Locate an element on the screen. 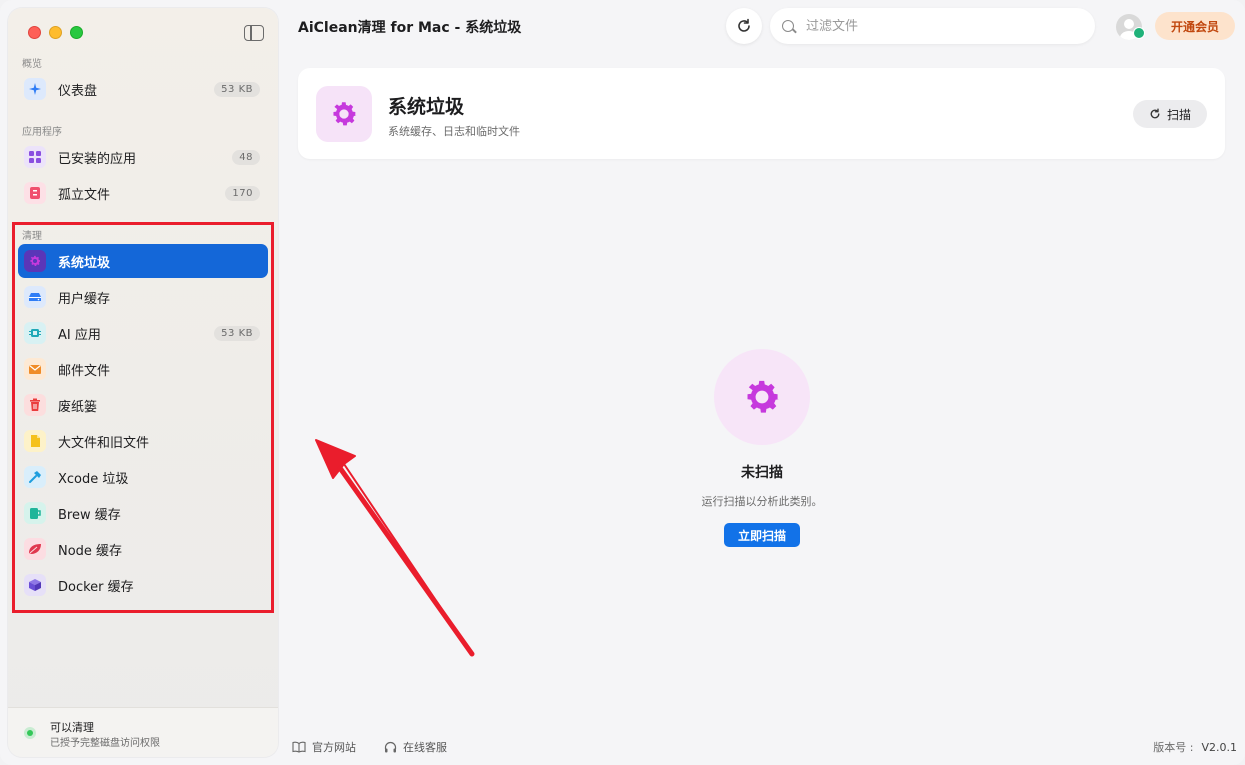 The height and width of the screenshot is (765, 1245). search-icon is located at coordinates (788, 26).